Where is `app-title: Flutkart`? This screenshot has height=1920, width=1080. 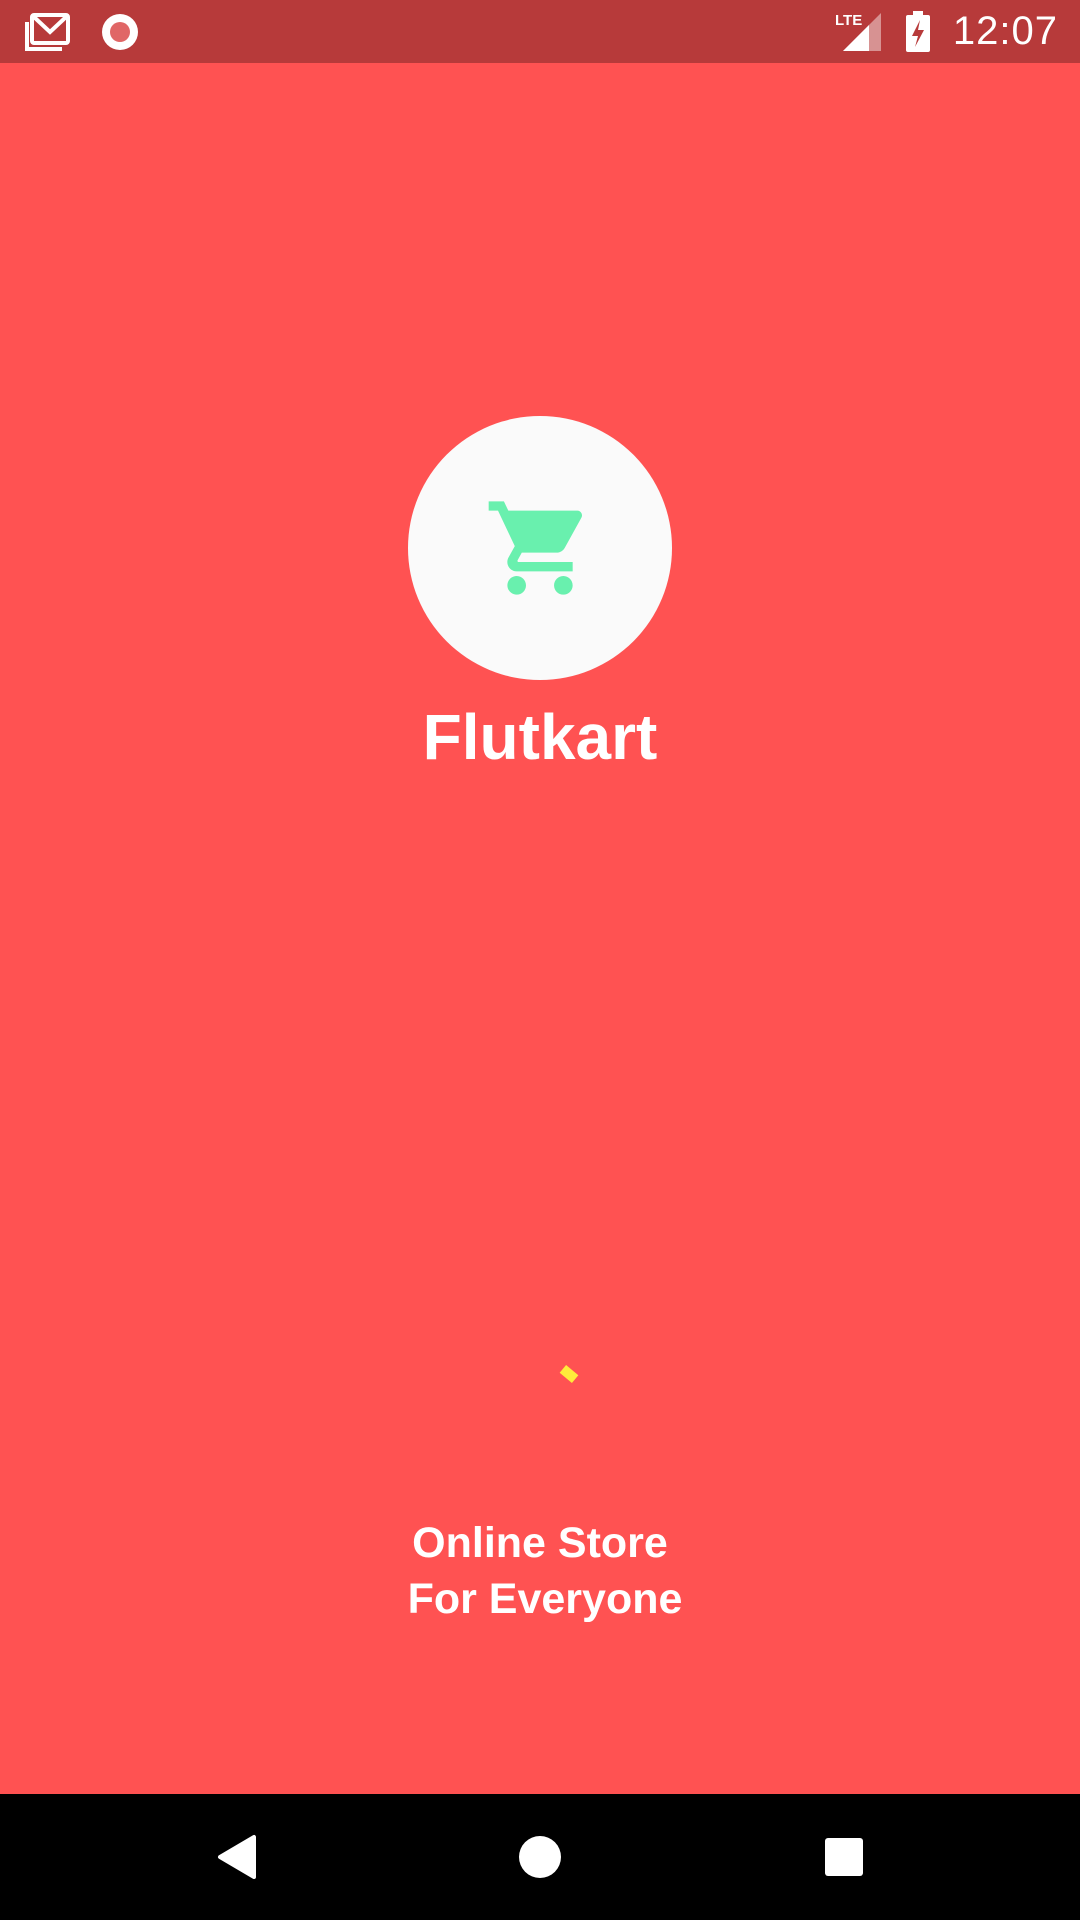
app-title: Flutkart is located at coordinates (540, 737).